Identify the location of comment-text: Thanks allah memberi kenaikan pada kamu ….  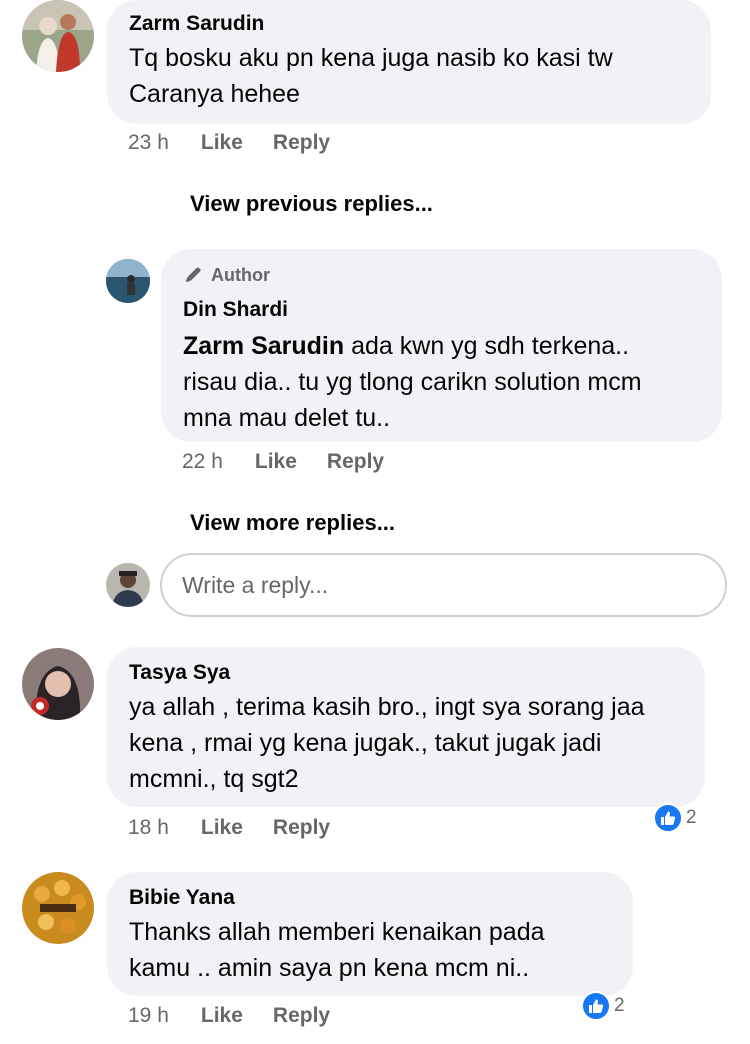
(337, 950).